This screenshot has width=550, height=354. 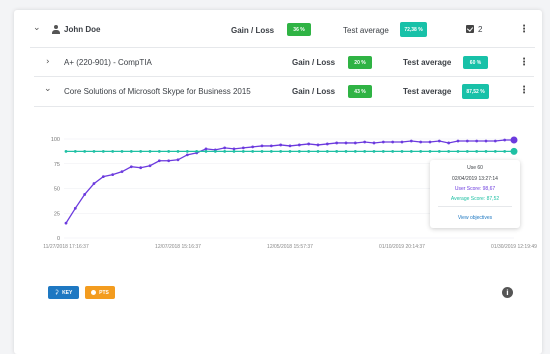 I want to click on y-tick-label: 25, so click(x=57, y=214).